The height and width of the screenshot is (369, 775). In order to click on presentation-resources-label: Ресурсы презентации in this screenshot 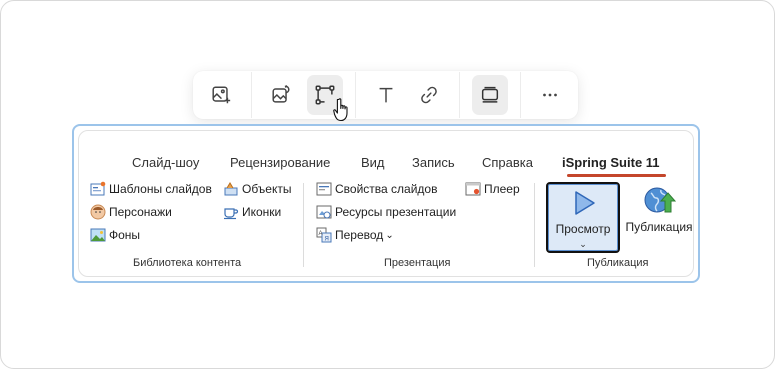, I will do `click(396, 212)`.